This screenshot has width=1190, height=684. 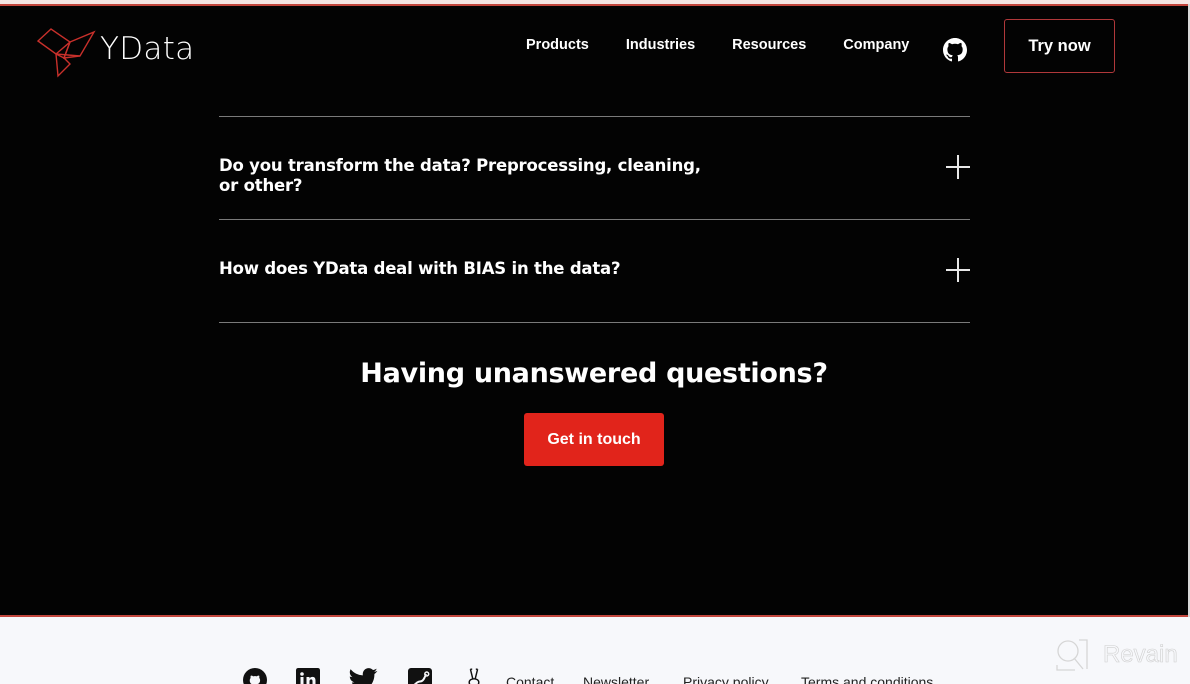 What do you see at coordinates (308, 676) in the screenshot?
I see `linkedin-icon` at bounding box center [308, 676].